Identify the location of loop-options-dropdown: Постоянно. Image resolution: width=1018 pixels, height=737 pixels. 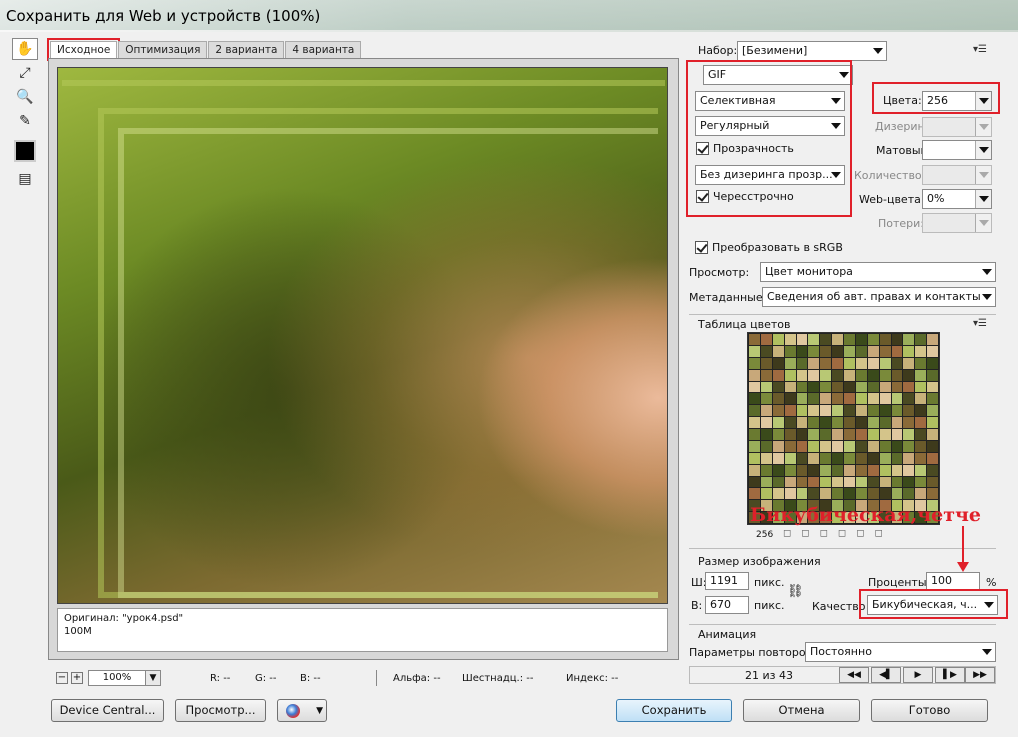
(900, 652).